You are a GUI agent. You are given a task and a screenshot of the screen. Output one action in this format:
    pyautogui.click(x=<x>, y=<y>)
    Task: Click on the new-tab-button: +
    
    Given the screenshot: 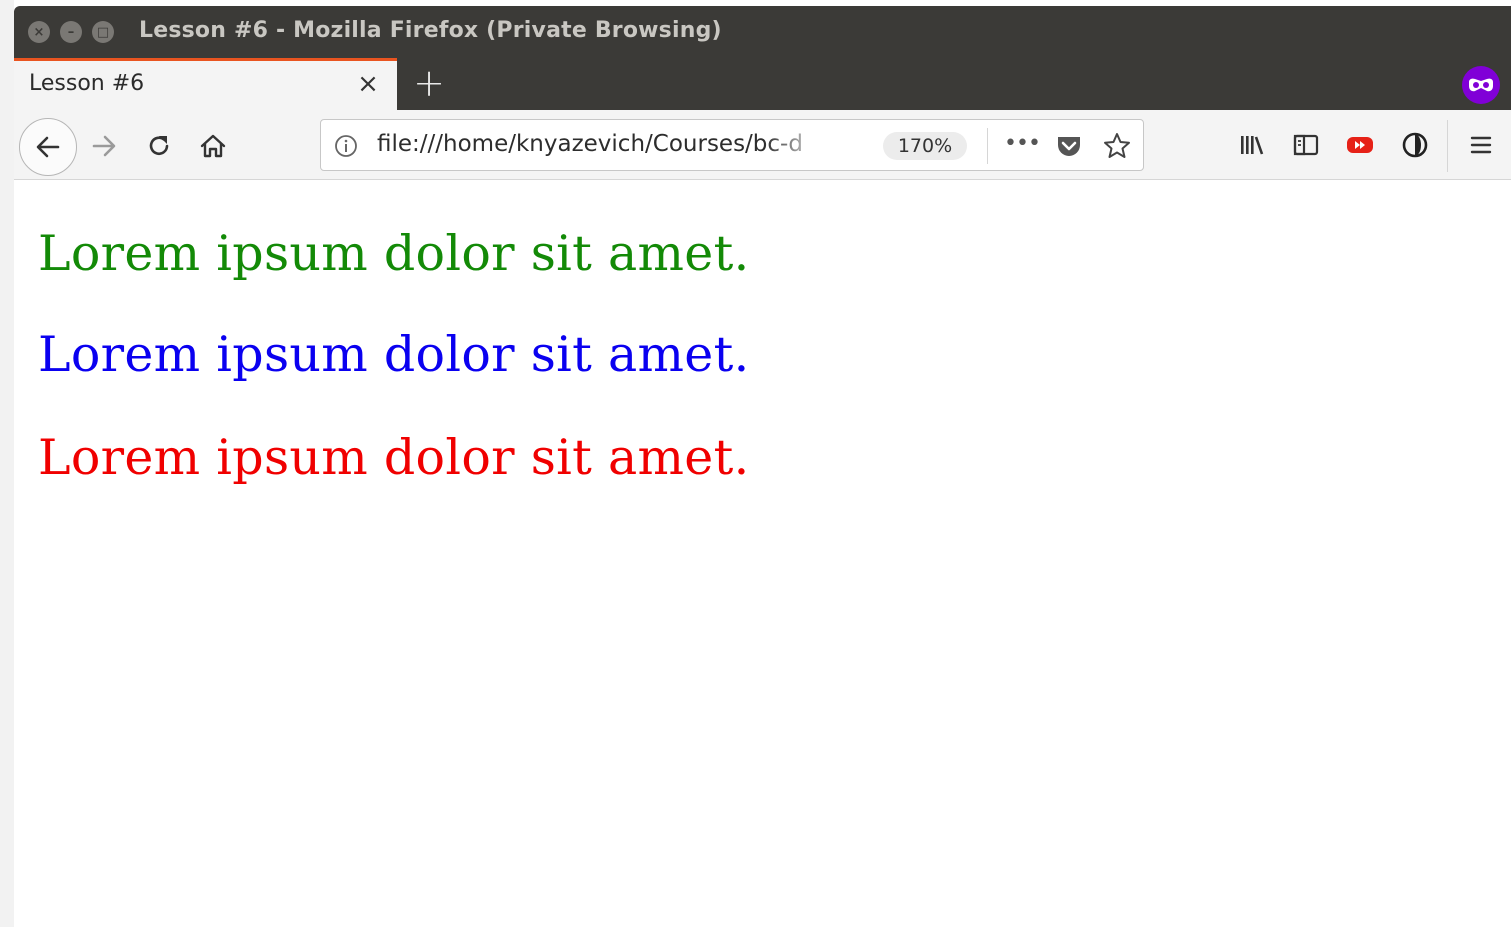 What is the action you would take?
    pyautogui.click(x=429, y=84)
    